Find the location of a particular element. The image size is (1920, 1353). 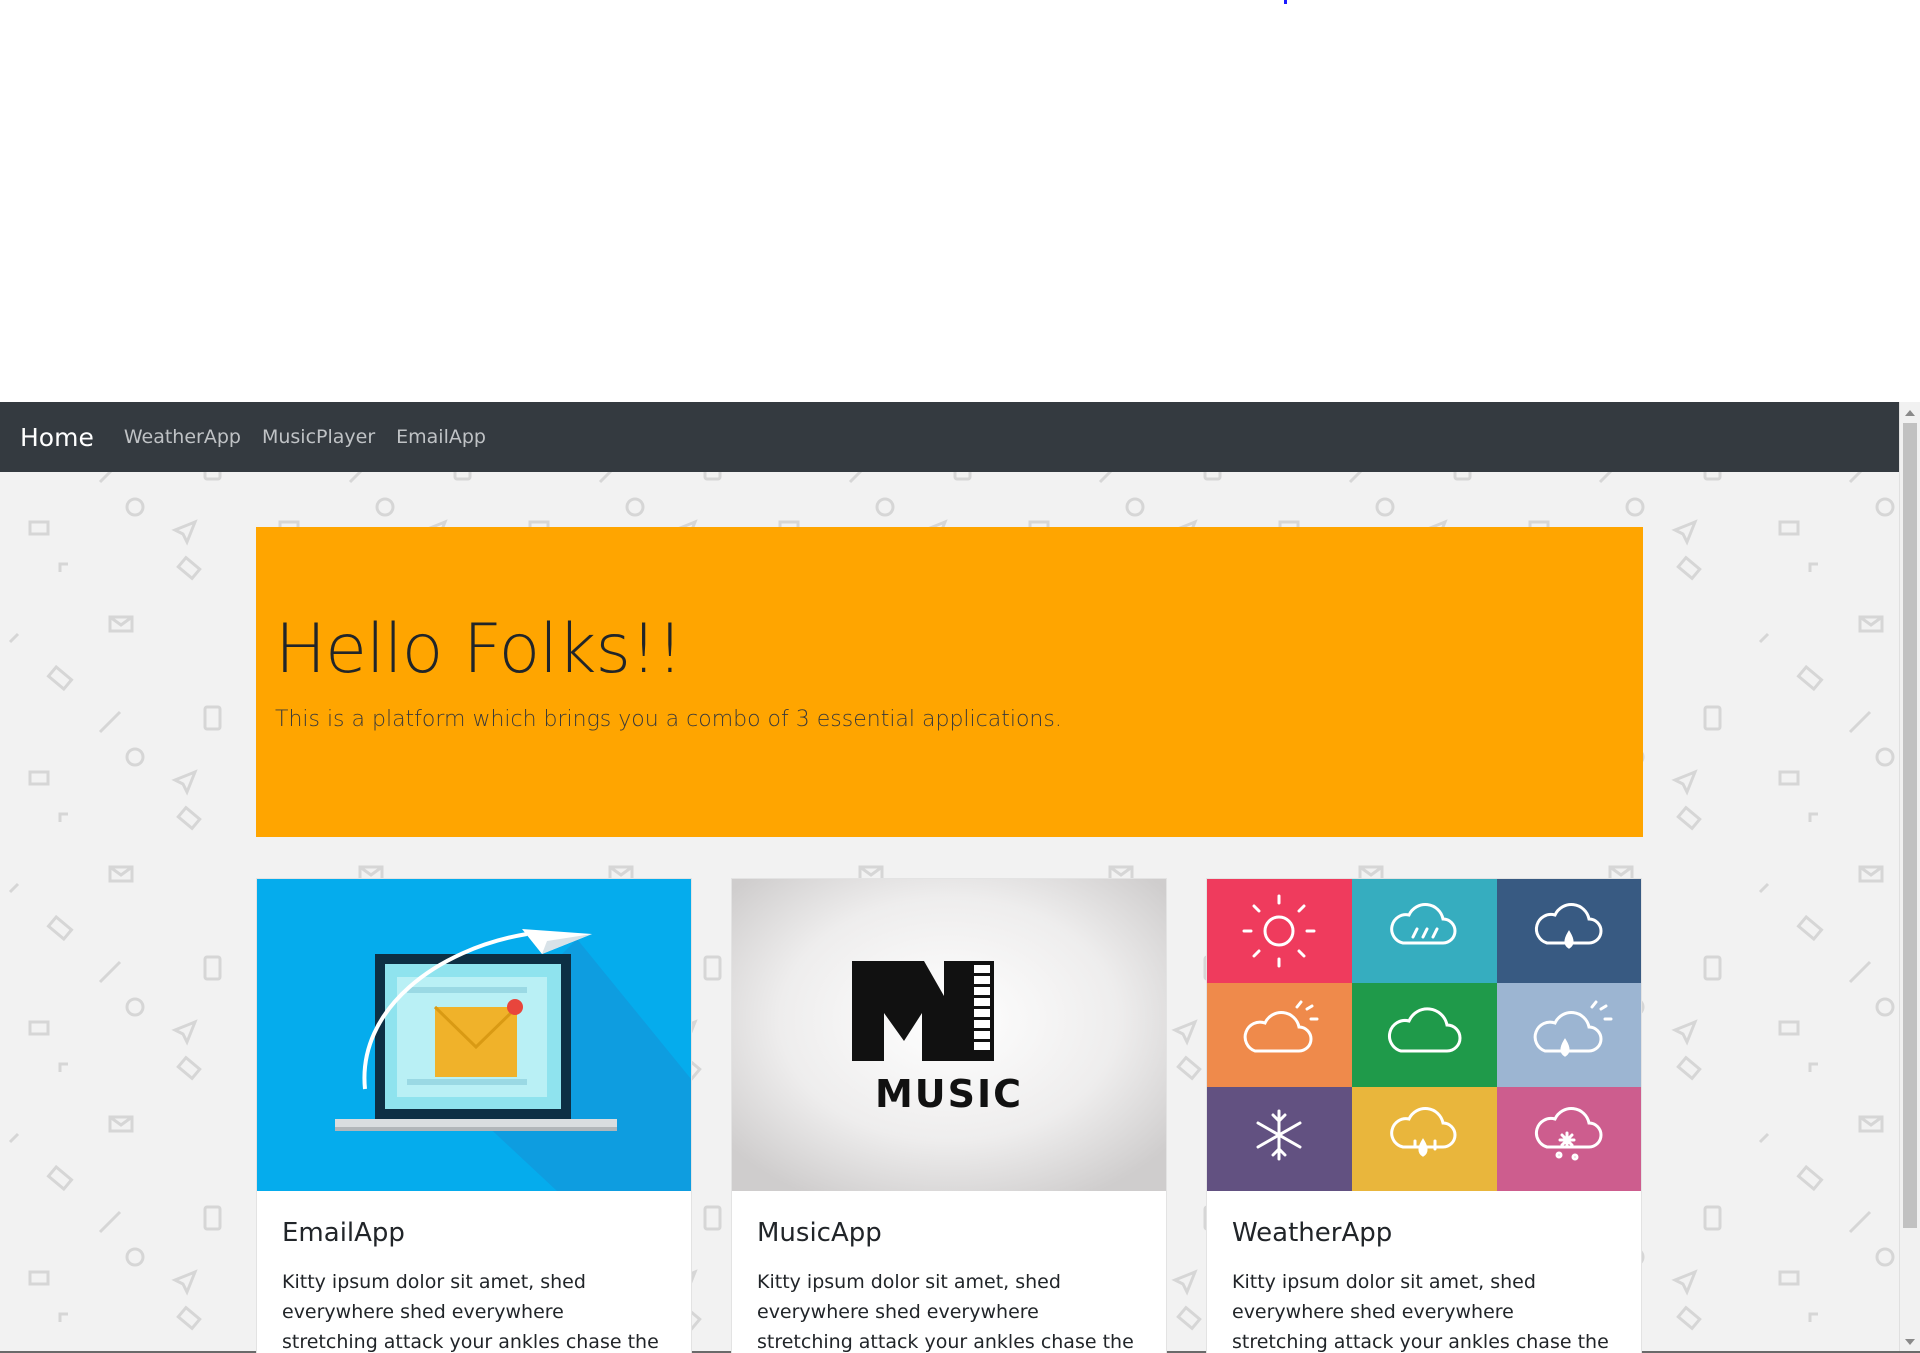

vertical-scrollbar is located at coordinates (1909, 877).